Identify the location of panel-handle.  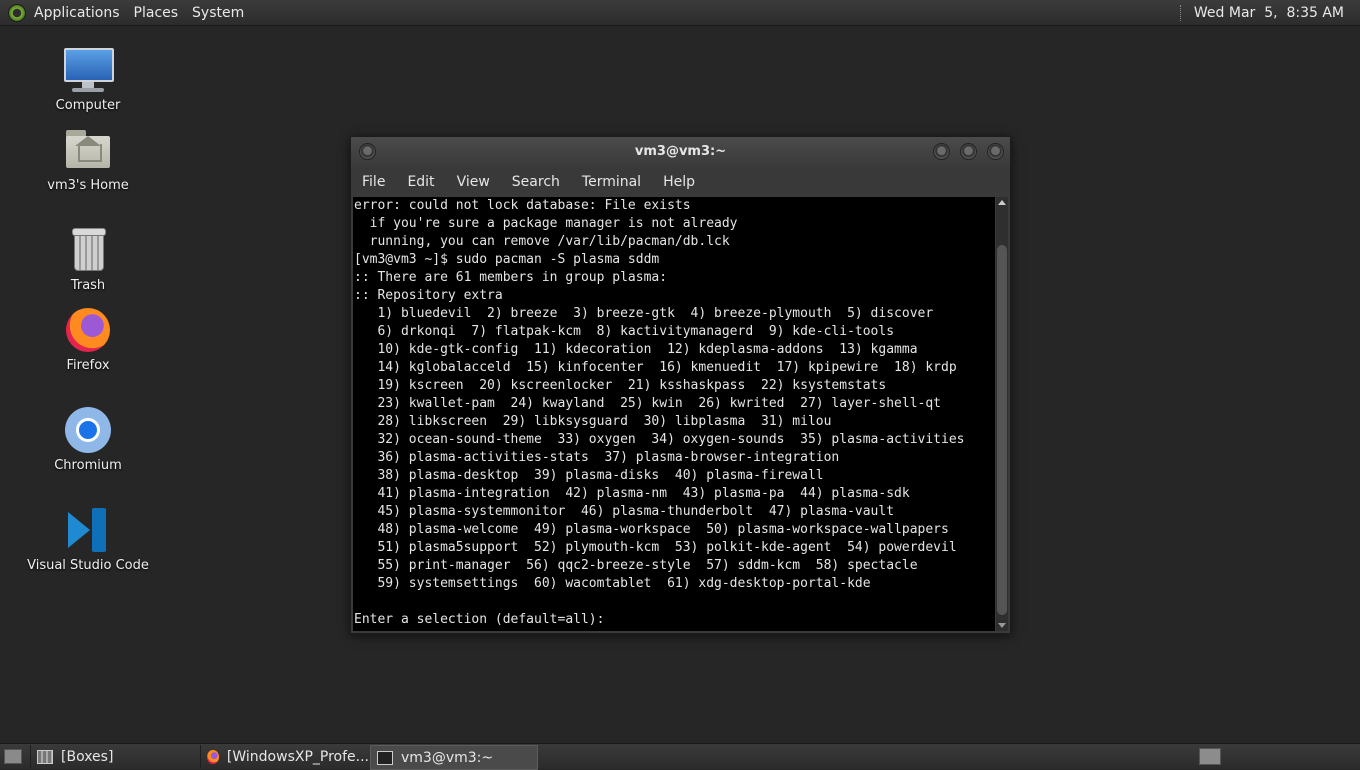
(1181, 12).